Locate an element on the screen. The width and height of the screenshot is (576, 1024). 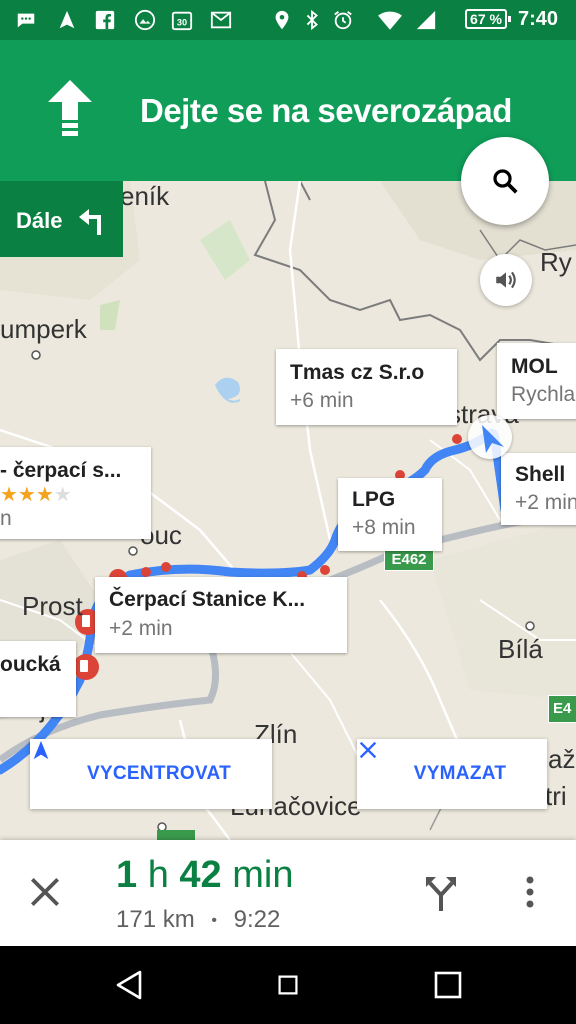
navigation-instruction: Dejte se na severozápad is located at coordinates (326, 110).